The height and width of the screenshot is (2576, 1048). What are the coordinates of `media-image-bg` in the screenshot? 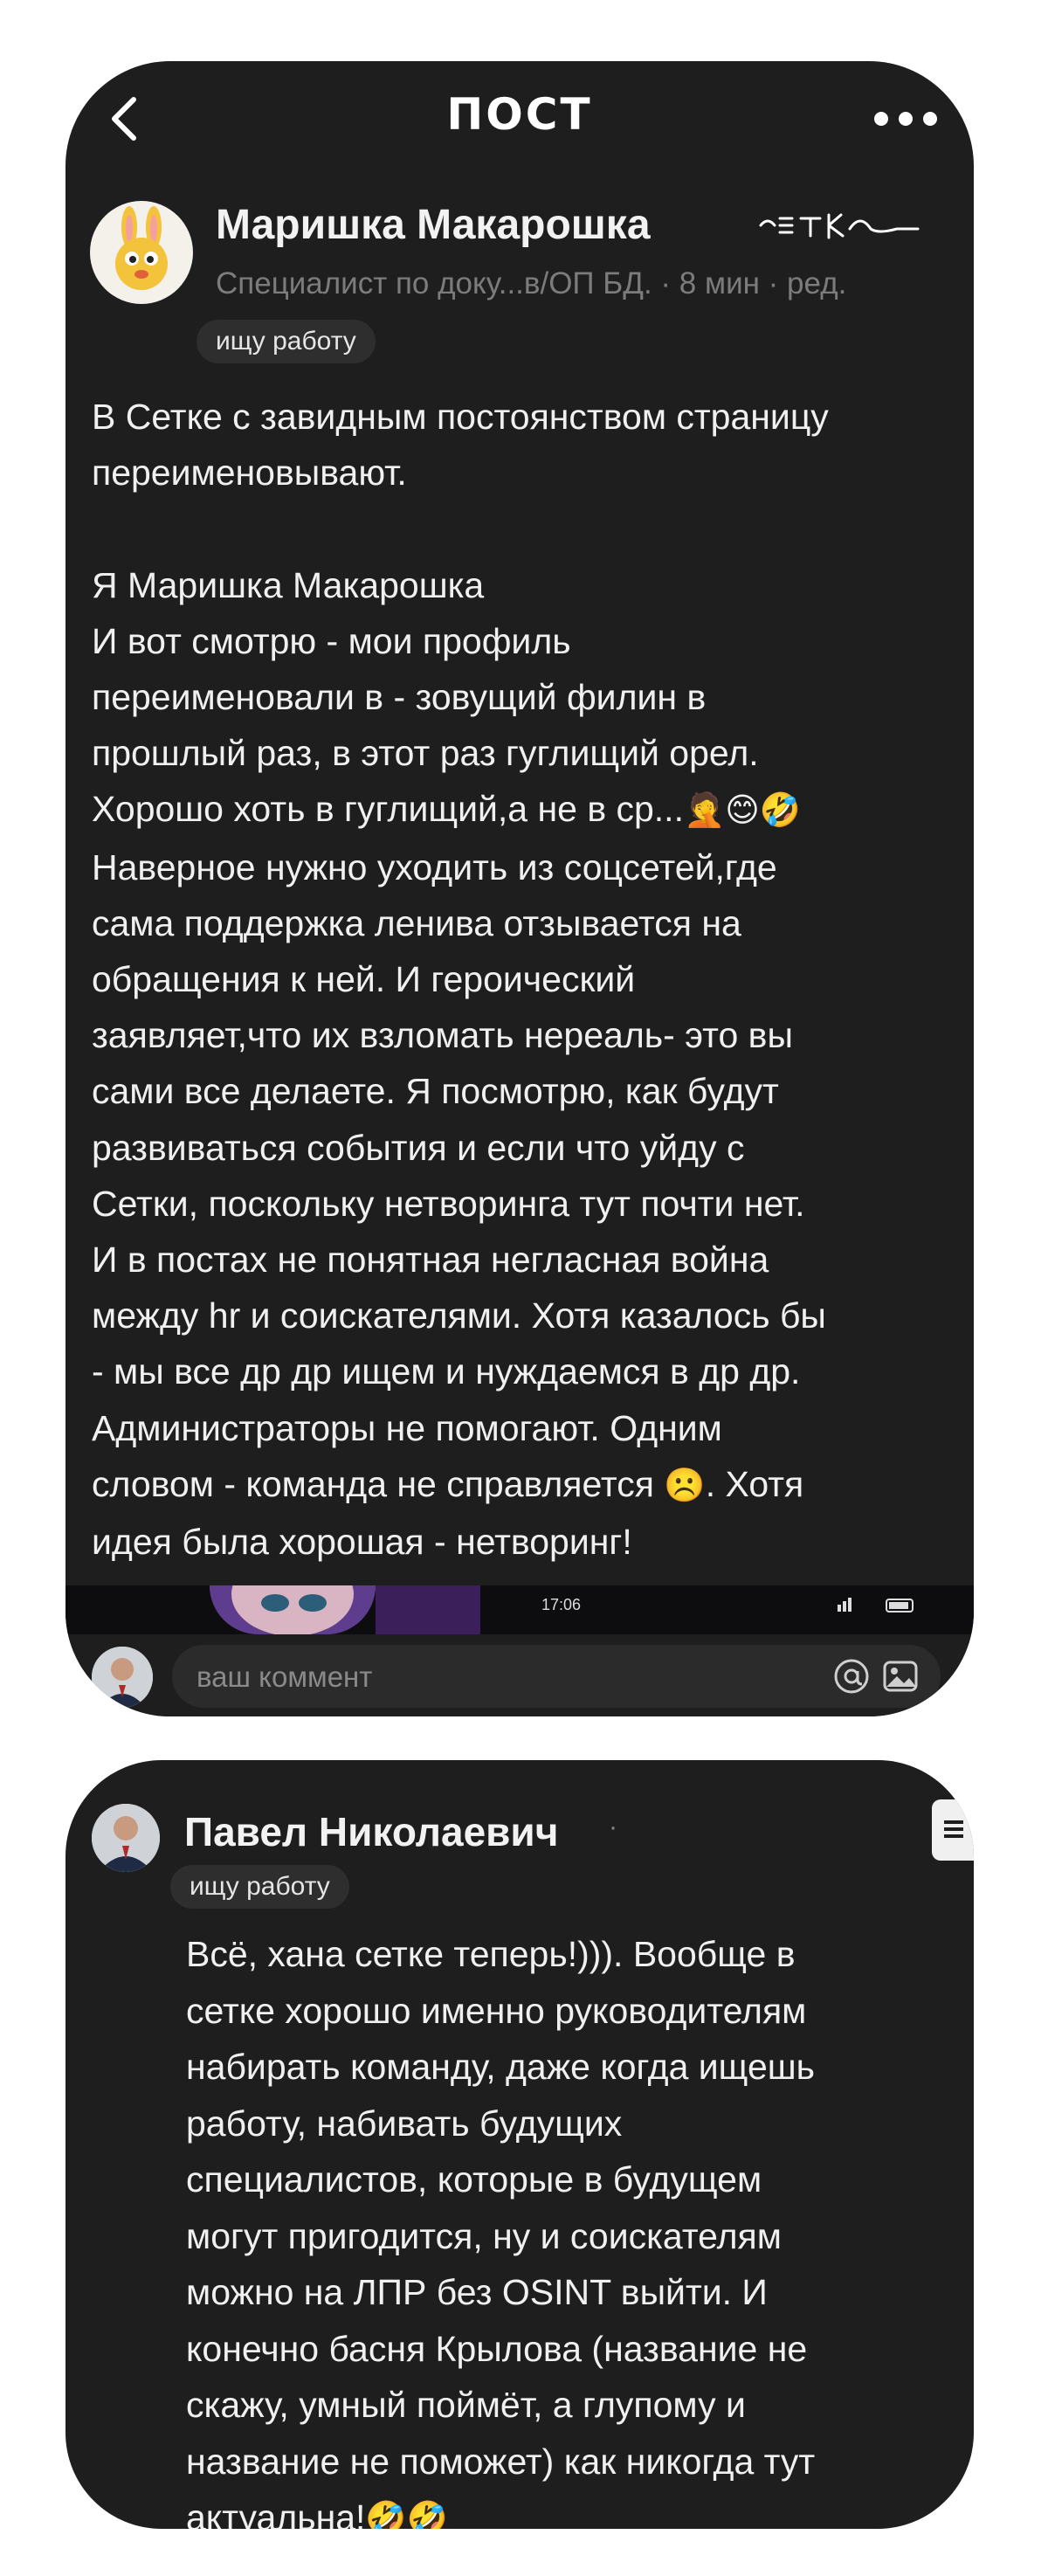 It's located at (428, 1609).